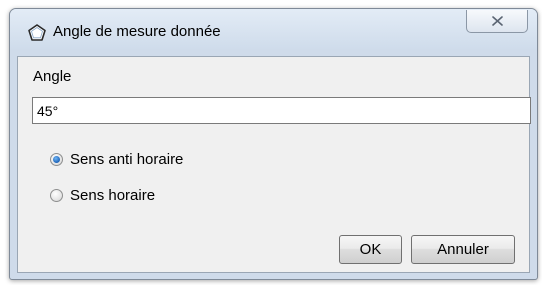  Describe the element at coordinates (37, 32) in the screenshot. I see `pentagon-outline-icon` at that location.